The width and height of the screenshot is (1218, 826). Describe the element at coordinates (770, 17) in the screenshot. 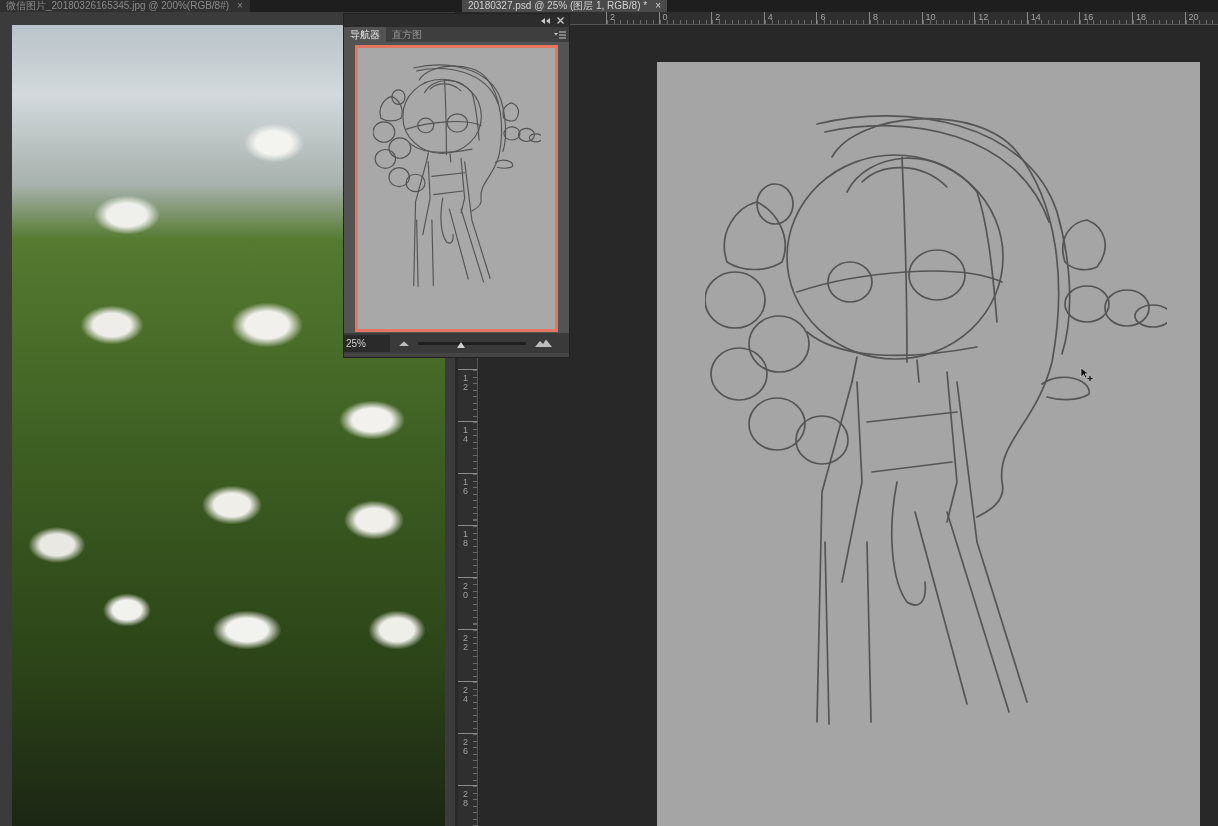

I see `ruler-label: 4` at that location.